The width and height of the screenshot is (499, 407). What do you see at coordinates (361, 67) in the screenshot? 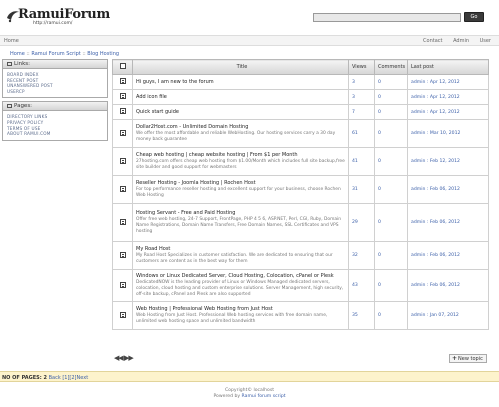
I see `header-views: Views` at bounding box center [361, 67].